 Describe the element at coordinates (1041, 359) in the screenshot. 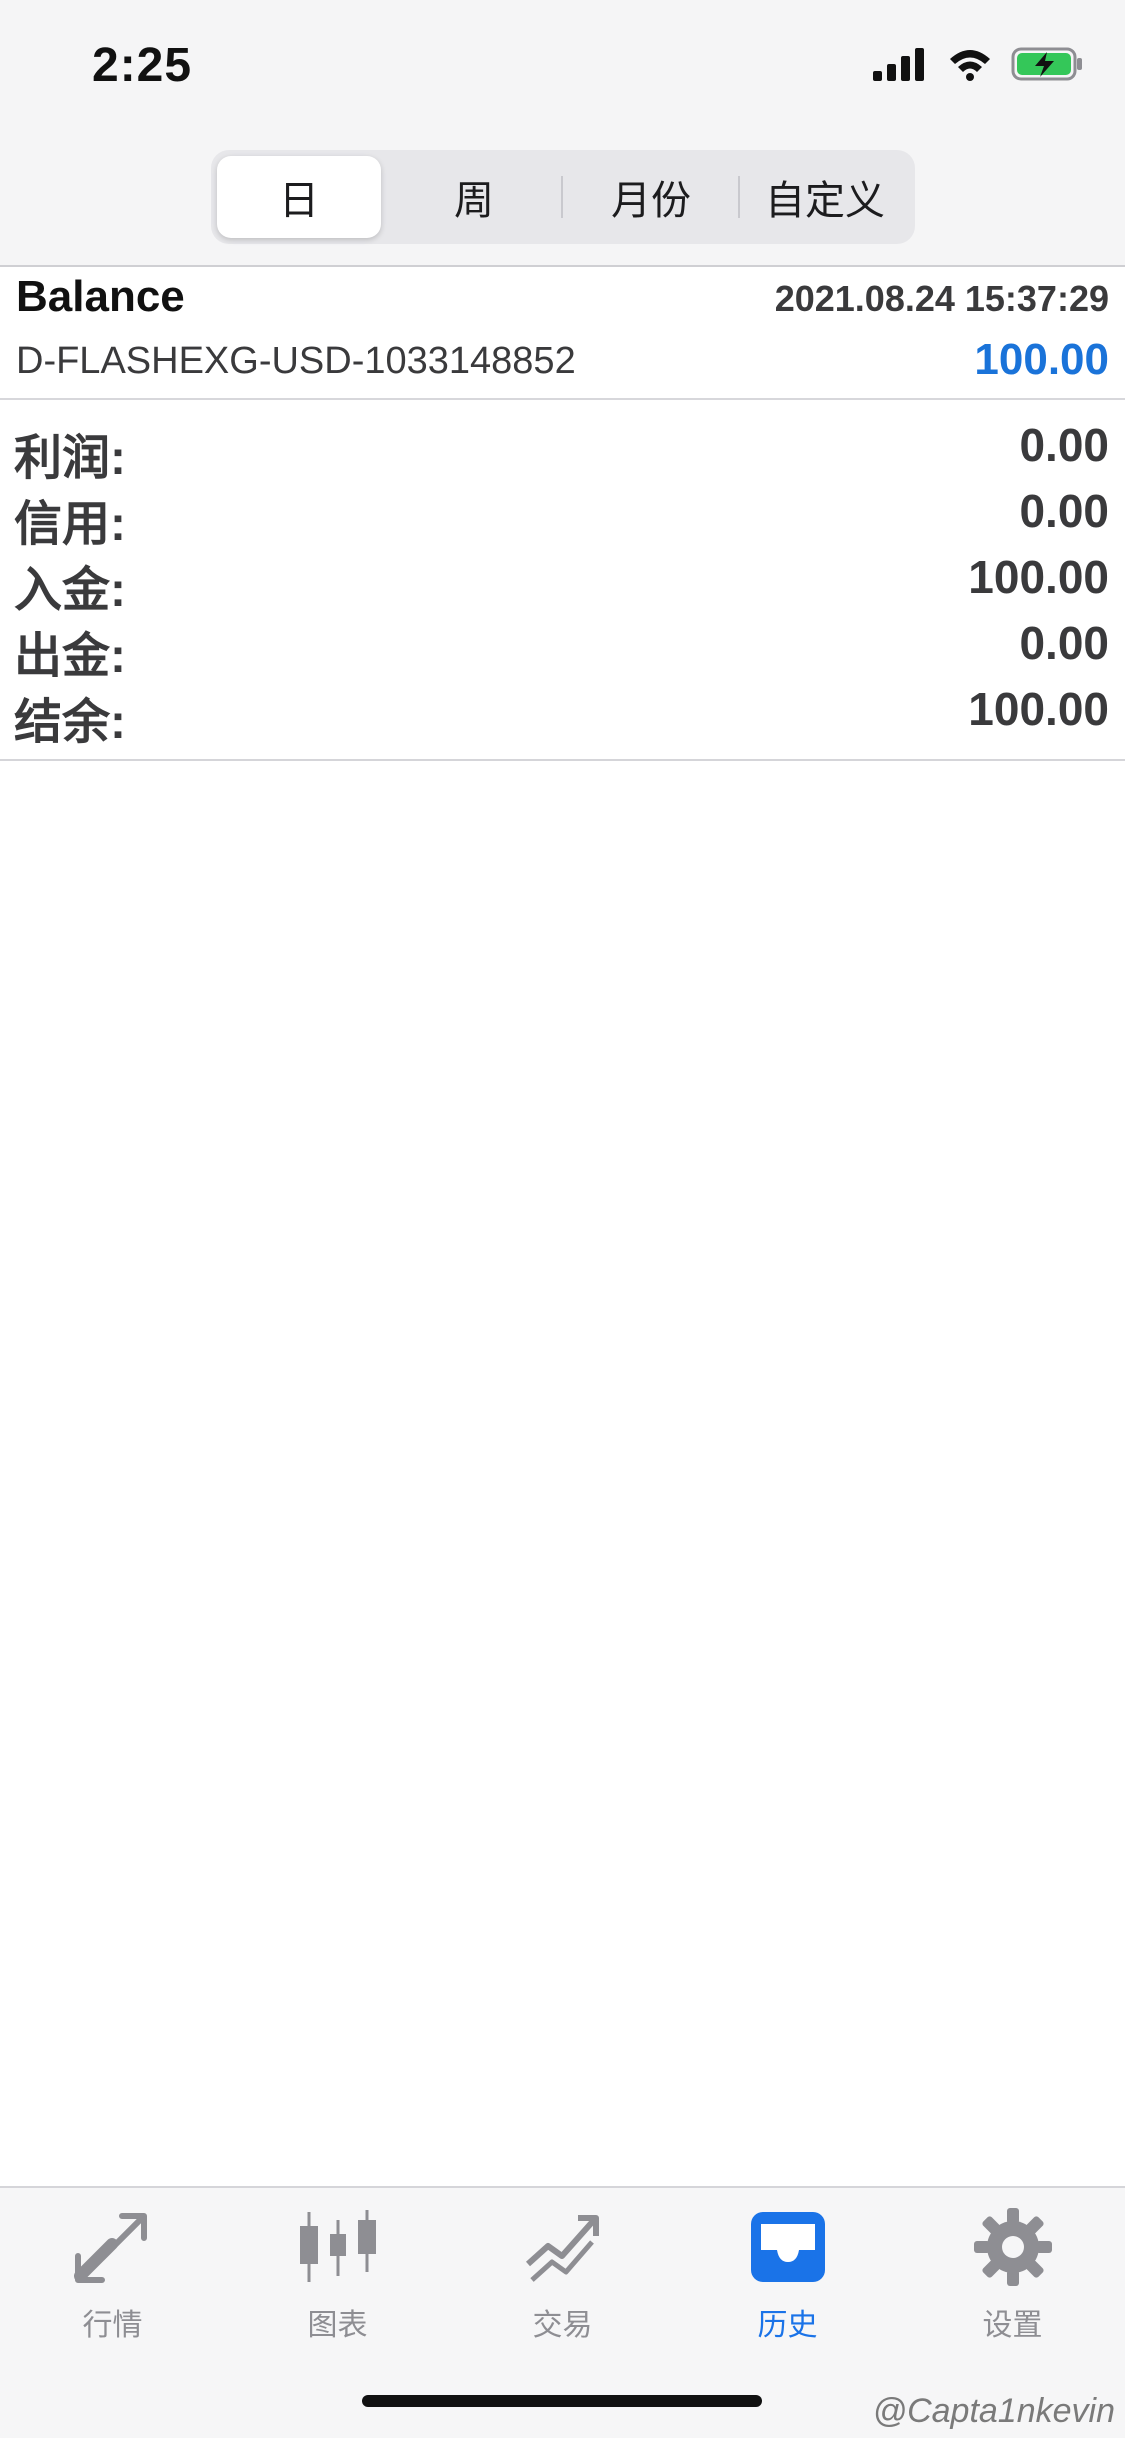

I see `record-amount: 100.00` at that location.